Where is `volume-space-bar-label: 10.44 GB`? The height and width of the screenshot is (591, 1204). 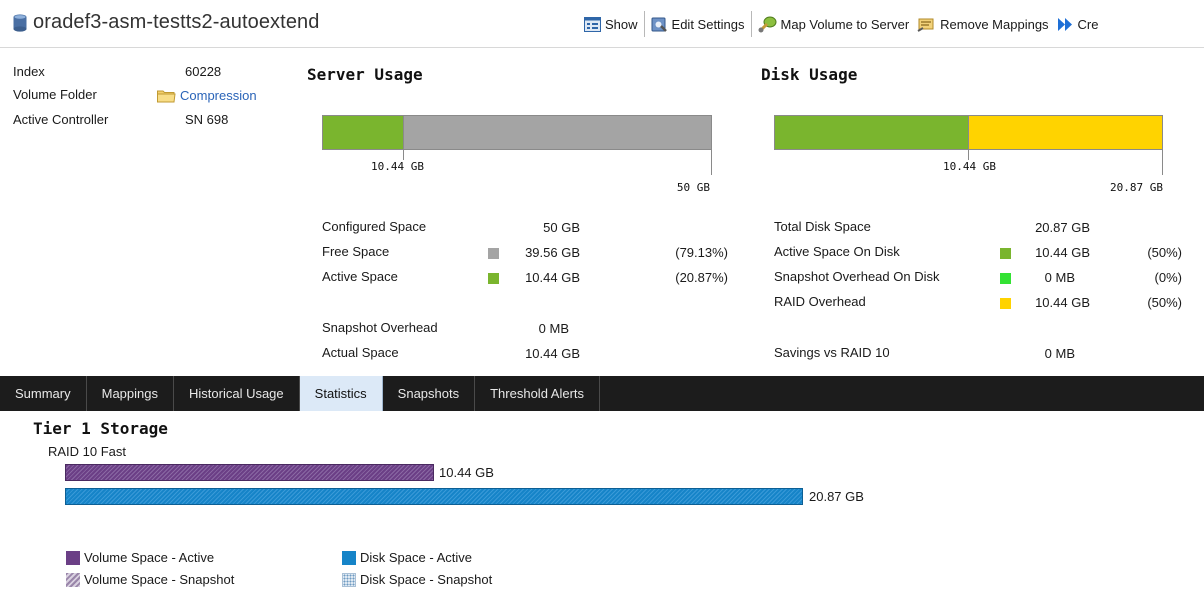
volume-space-bar-label: 10.44 GB is located at coordinates (466, 472).